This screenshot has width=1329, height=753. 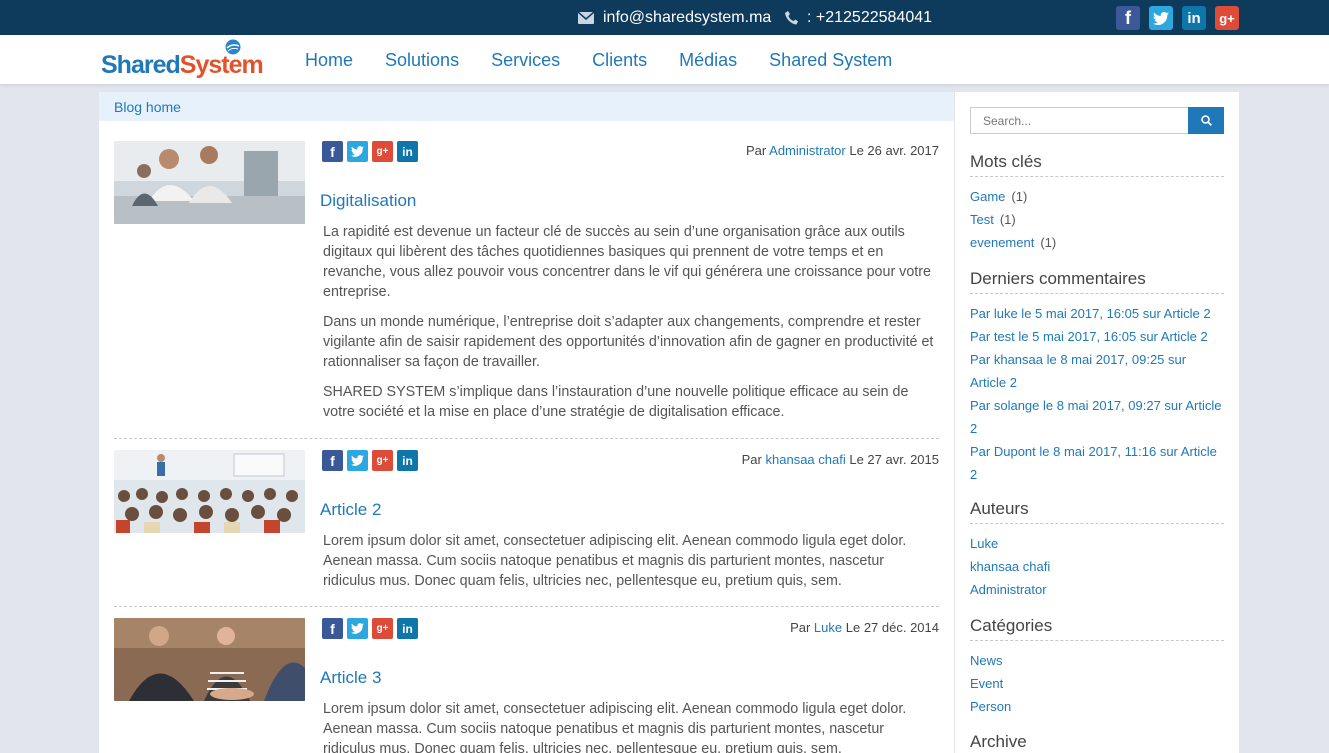 I want to click on social-links: f in g+, so click(x=1177, y=18).